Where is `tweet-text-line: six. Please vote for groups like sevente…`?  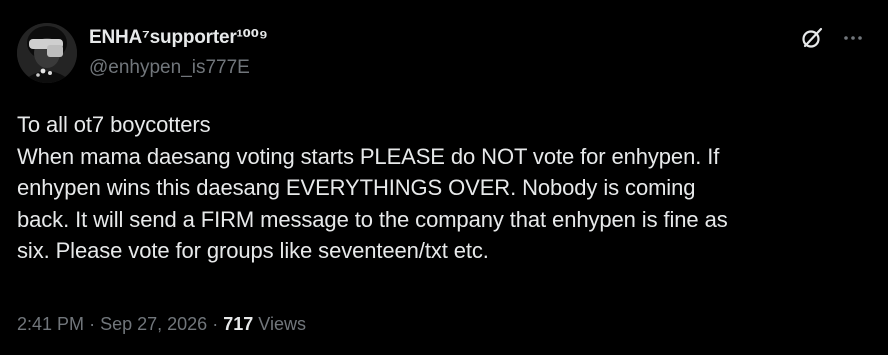
tweet-text-line: six. Please vote for groups like sevente… is located at coordinates (253, 250).